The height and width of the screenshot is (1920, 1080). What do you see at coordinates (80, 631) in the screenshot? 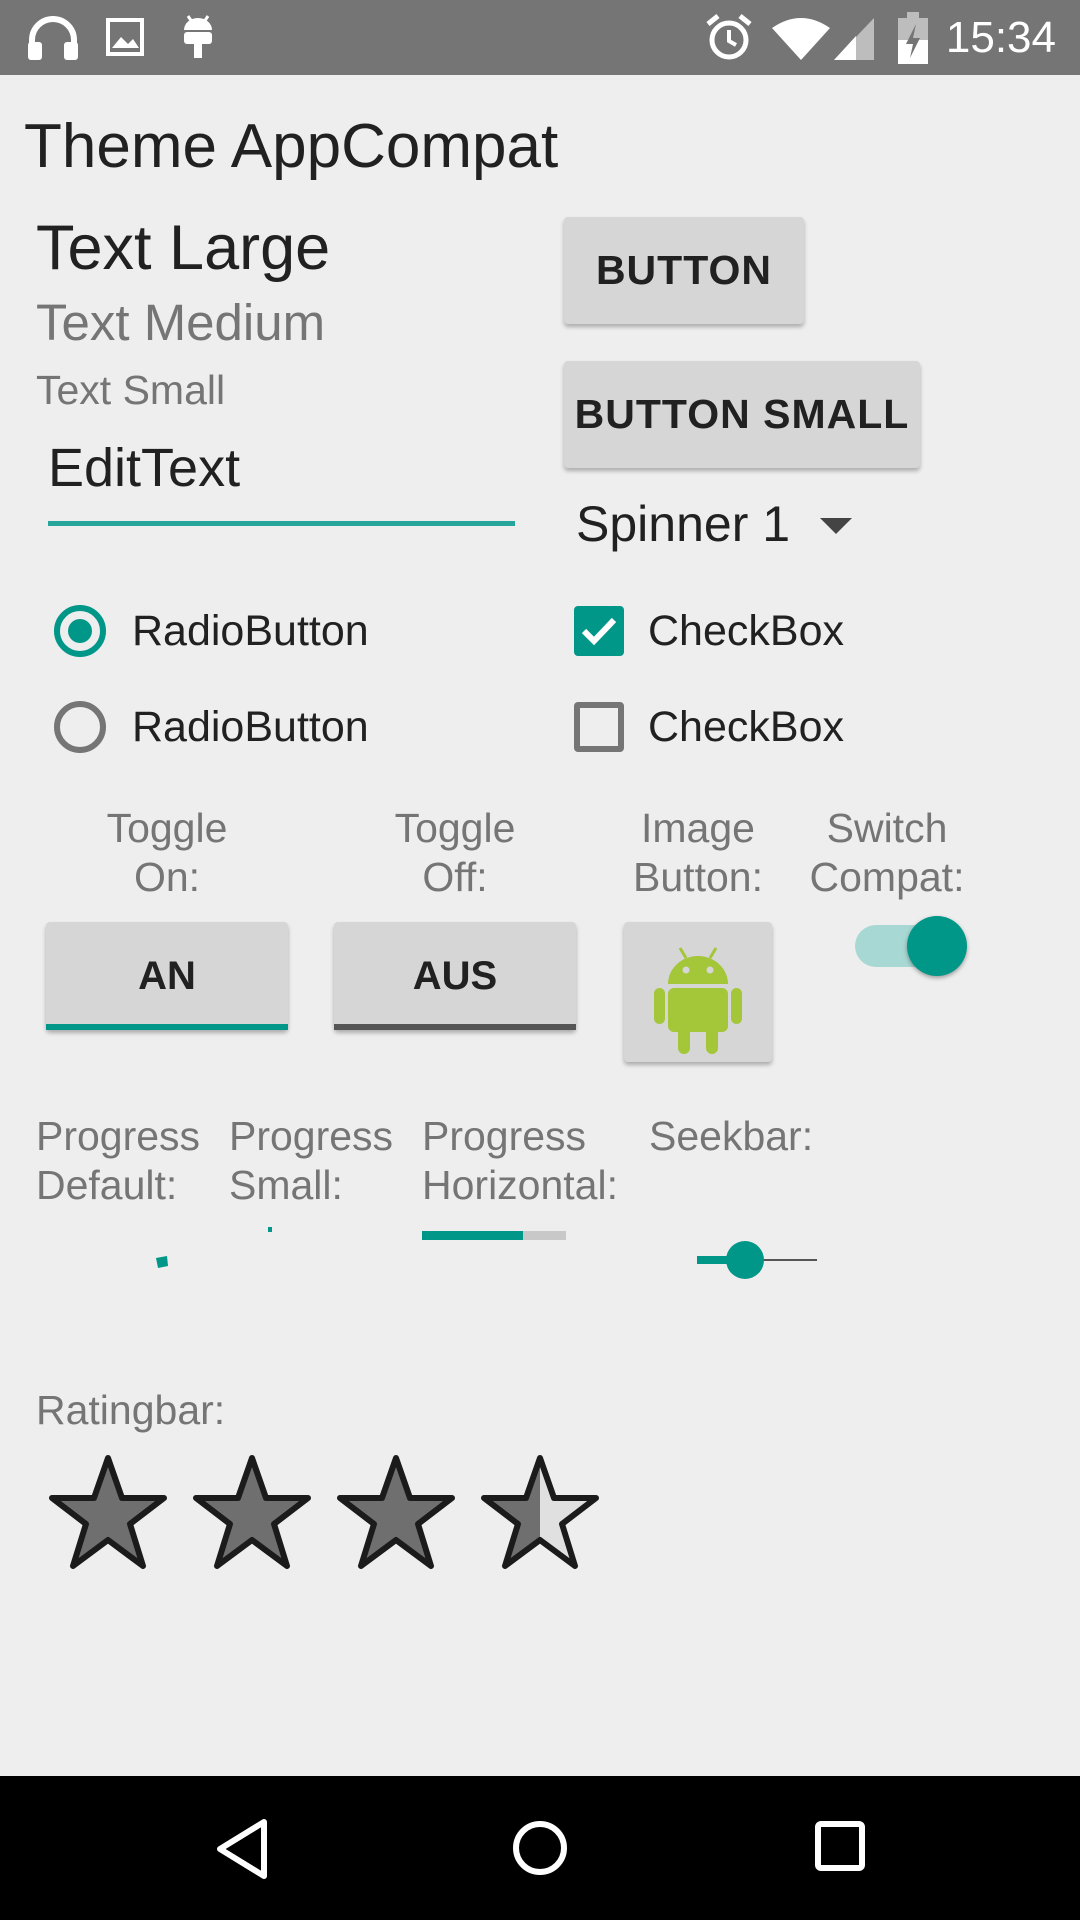
I see `radio-checked-icon` at bounding box center [80, 631].